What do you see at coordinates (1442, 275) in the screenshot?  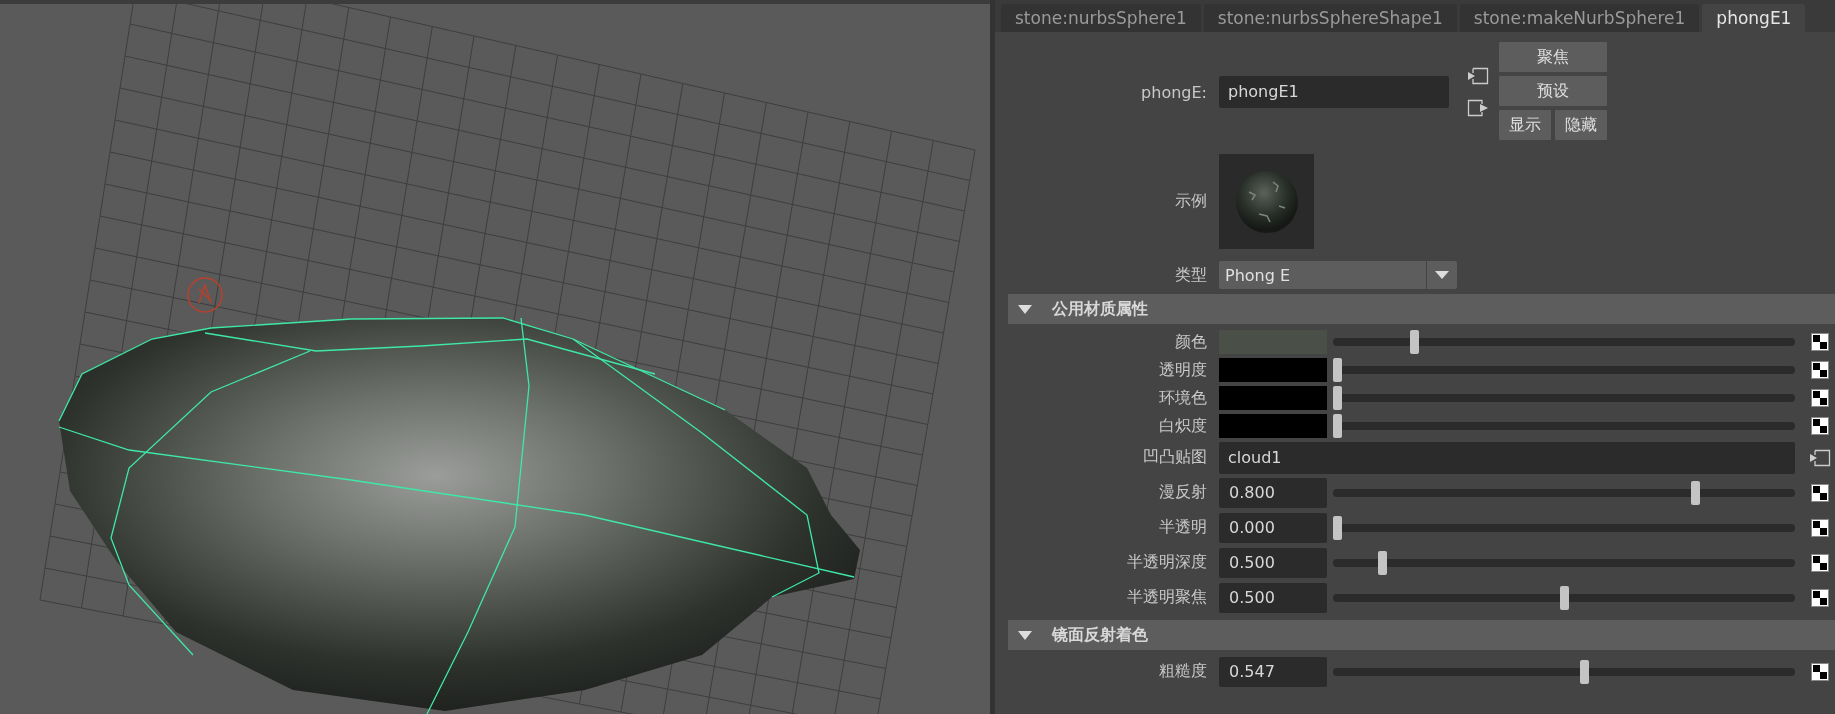 I see `caret-icon` at bounding box center [1442, 275].